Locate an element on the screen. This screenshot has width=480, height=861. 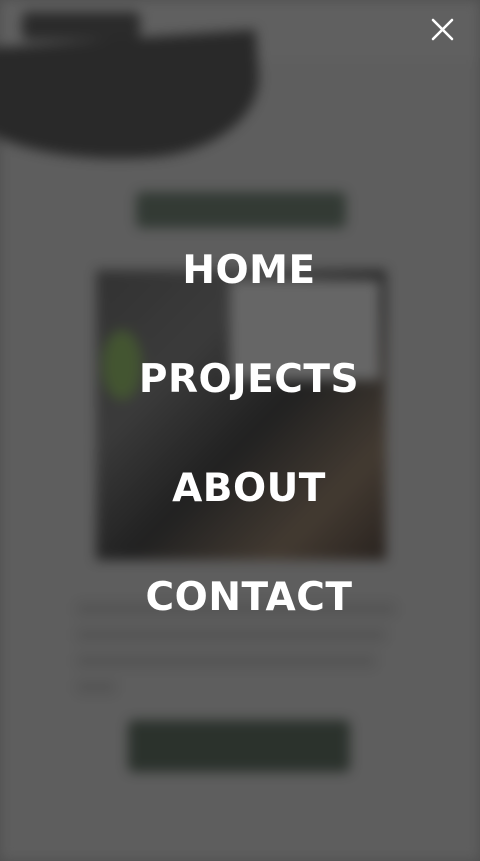
nav-link-contact: CONTACT is located at coordinates (240, 598).